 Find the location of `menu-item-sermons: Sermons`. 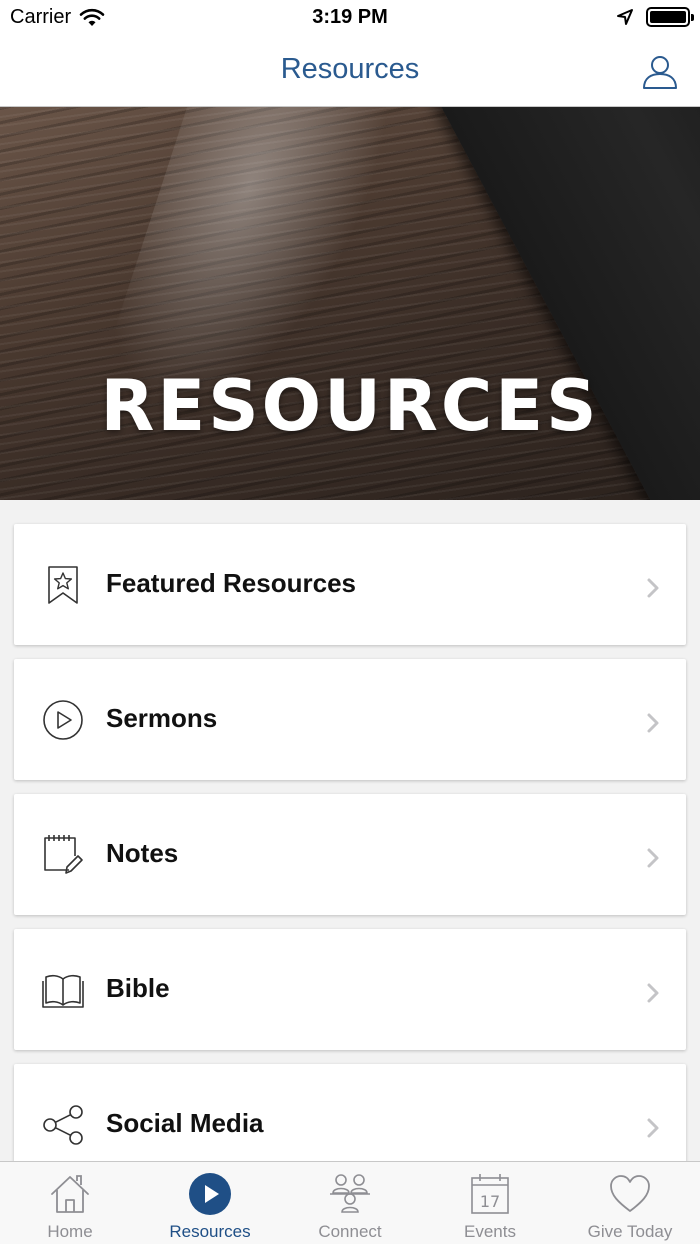

menu-item-sermons: Sermons is located at coordinates (350, 719).